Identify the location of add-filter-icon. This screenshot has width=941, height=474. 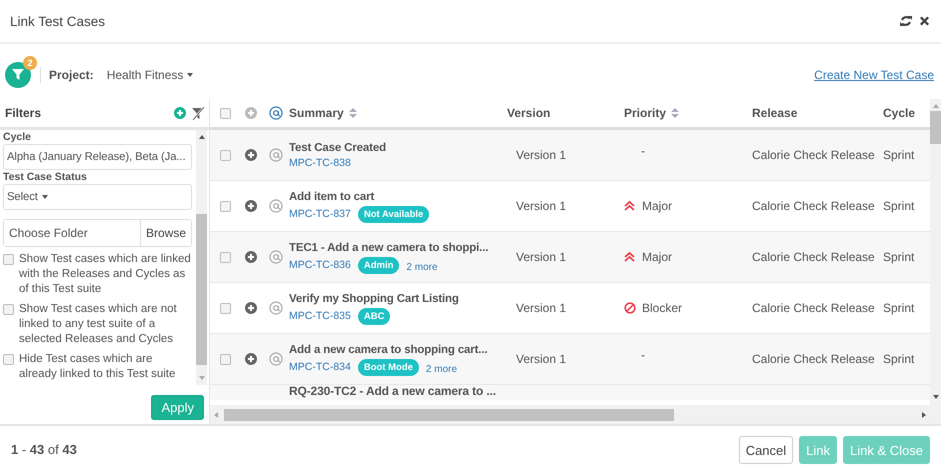
(180, 113).